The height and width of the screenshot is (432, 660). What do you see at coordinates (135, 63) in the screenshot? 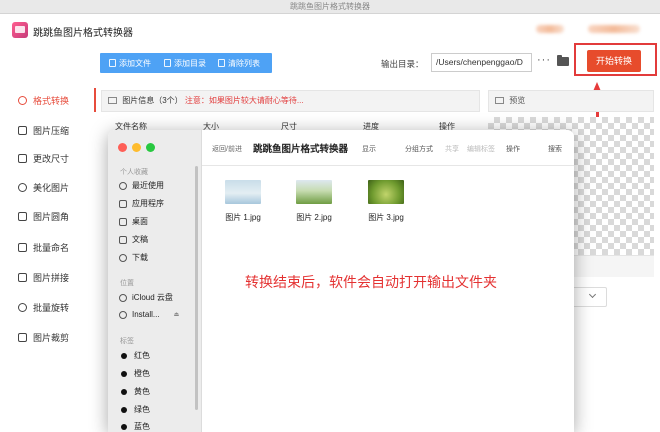
I see `add-file-label: 添加文件` at bounding box center [135, 63].